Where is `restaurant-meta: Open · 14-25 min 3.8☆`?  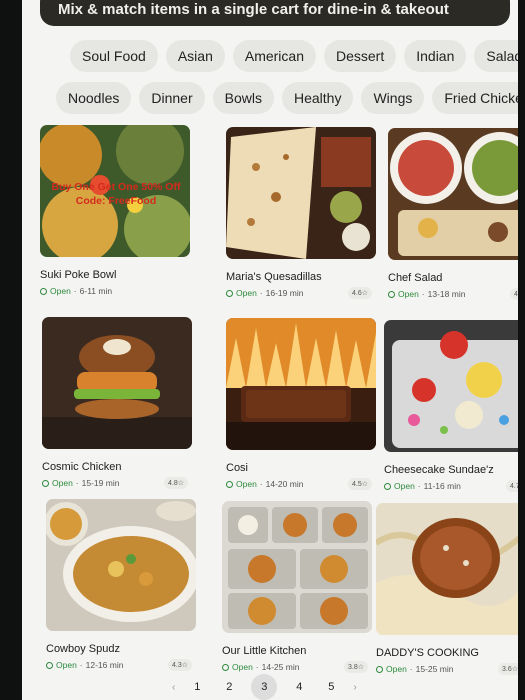
restaurant-meta: Open · 14-25 min 3.8☆ is located at coordinates (297, 667).